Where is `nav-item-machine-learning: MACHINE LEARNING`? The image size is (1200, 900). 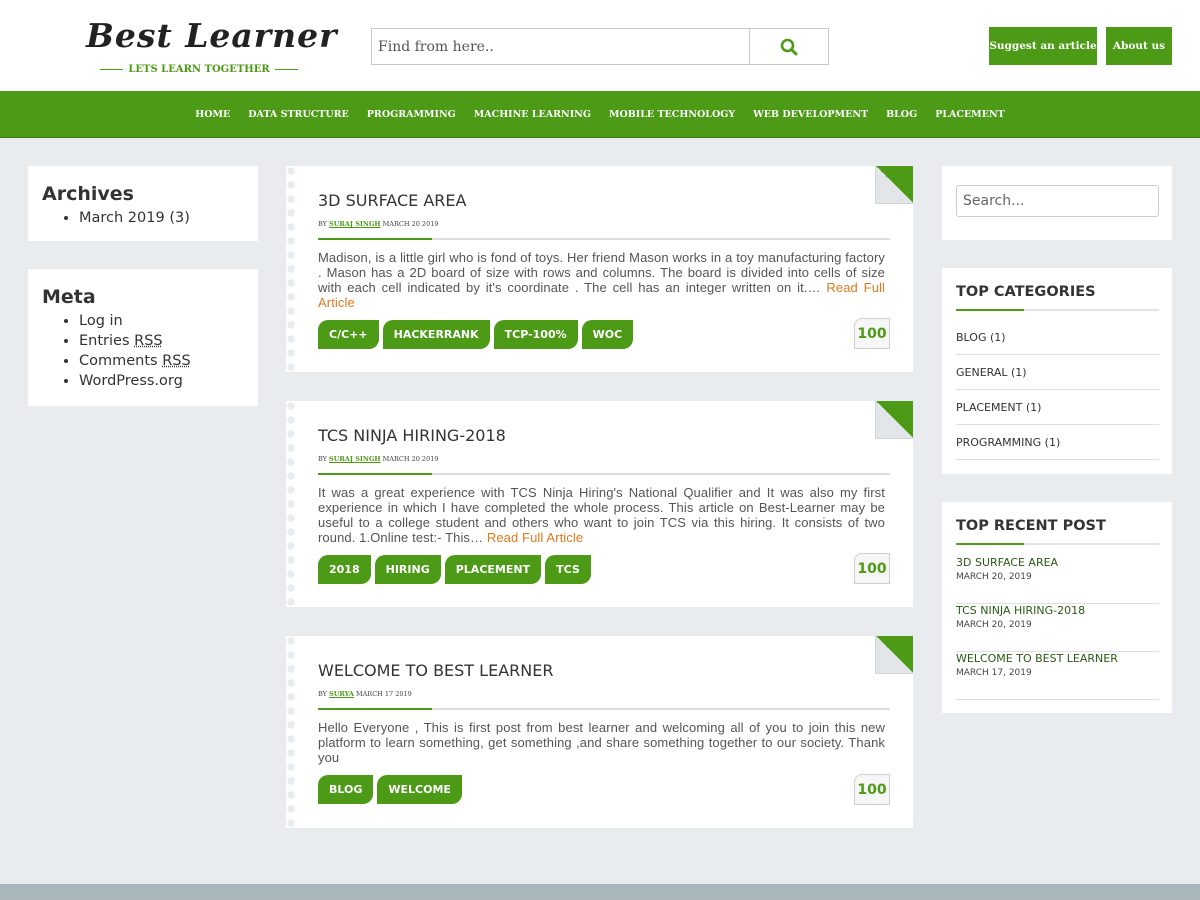
nav-item-machine-learning: MACHINE LEARNING is located at coordinates (532, 114).